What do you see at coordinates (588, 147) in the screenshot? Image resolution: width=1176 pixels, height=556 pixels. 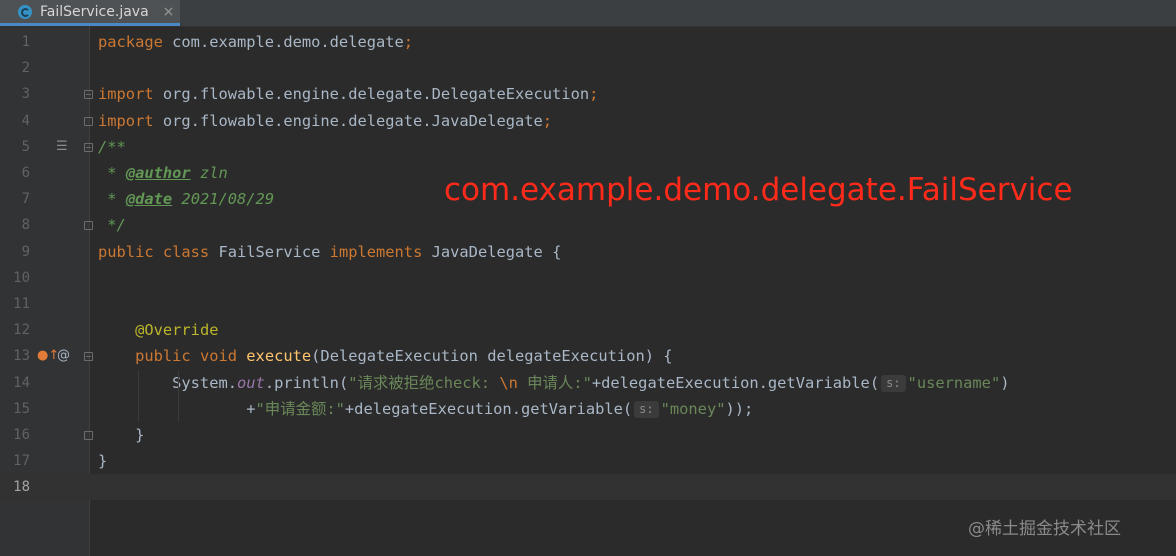 I see `code-line: 5 /**` at bounding box center [588, 147].